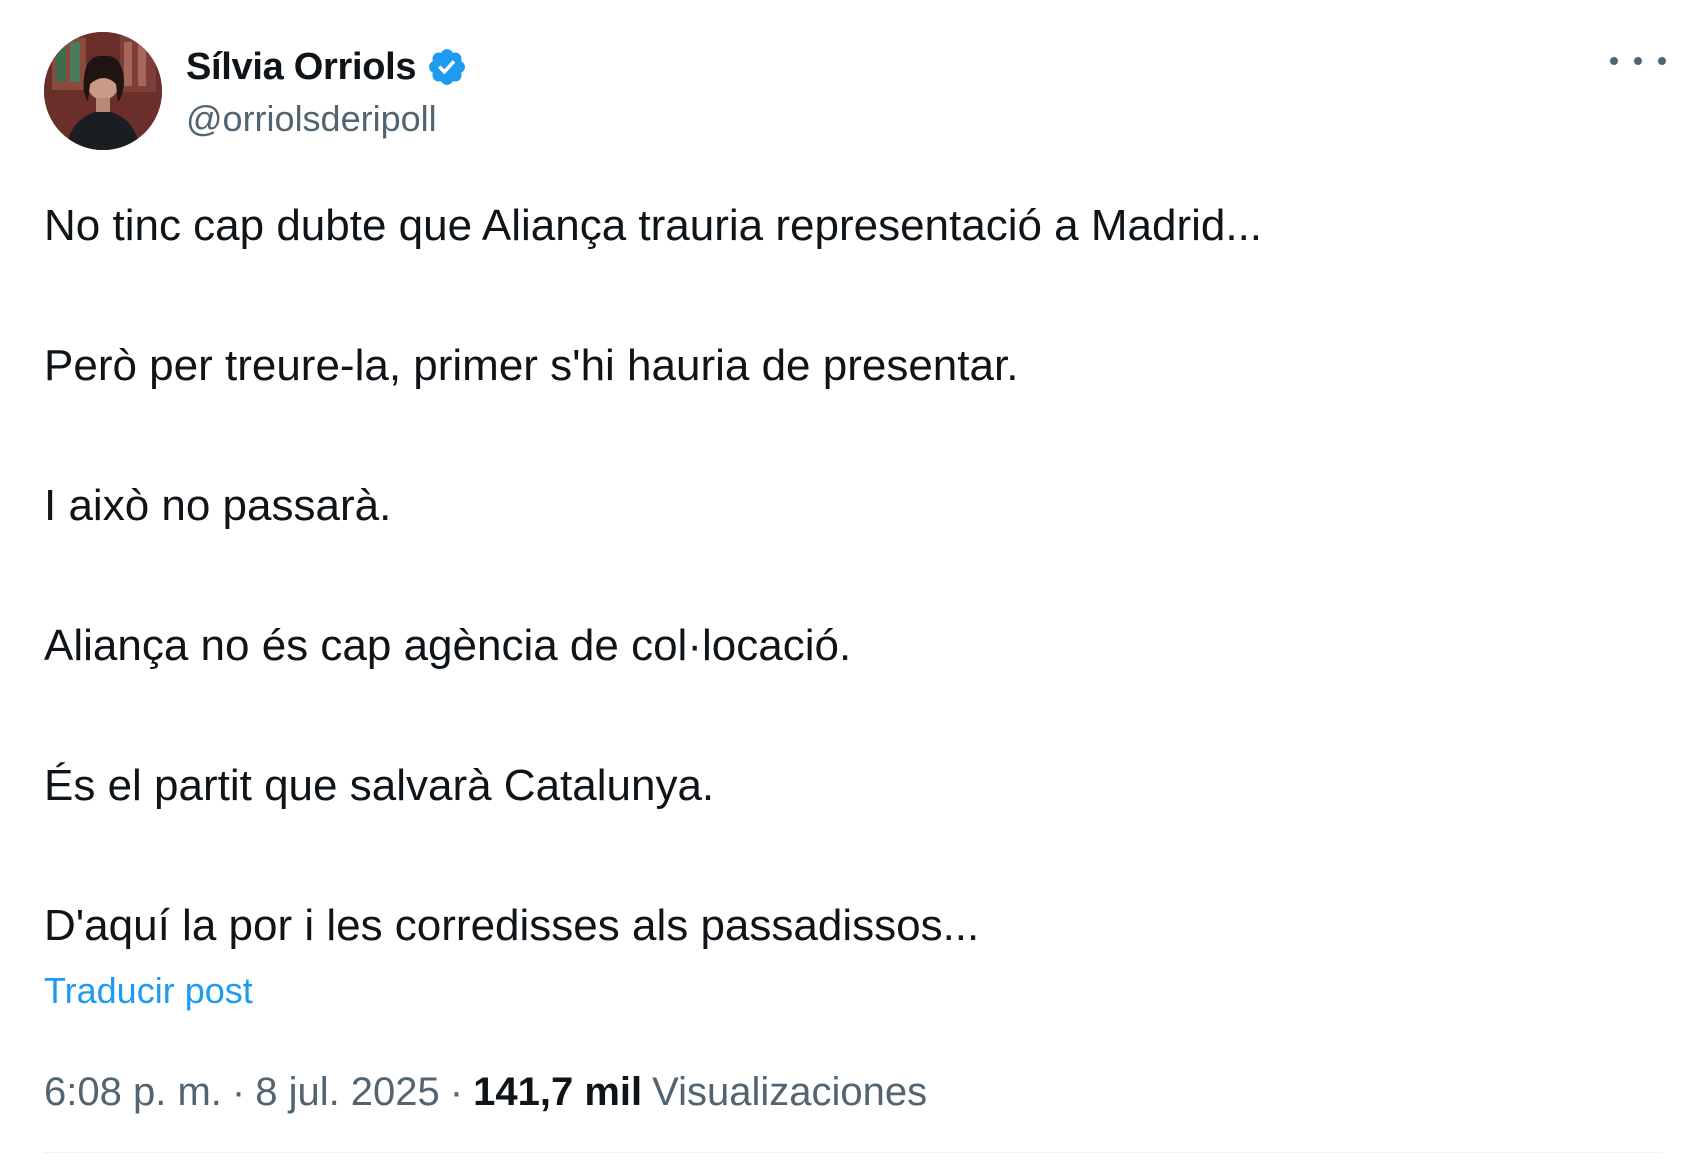  Describe the element at coordinates (133, 1092) in the screenshot. I see `post-time: 6:08 p. m.` at that location.